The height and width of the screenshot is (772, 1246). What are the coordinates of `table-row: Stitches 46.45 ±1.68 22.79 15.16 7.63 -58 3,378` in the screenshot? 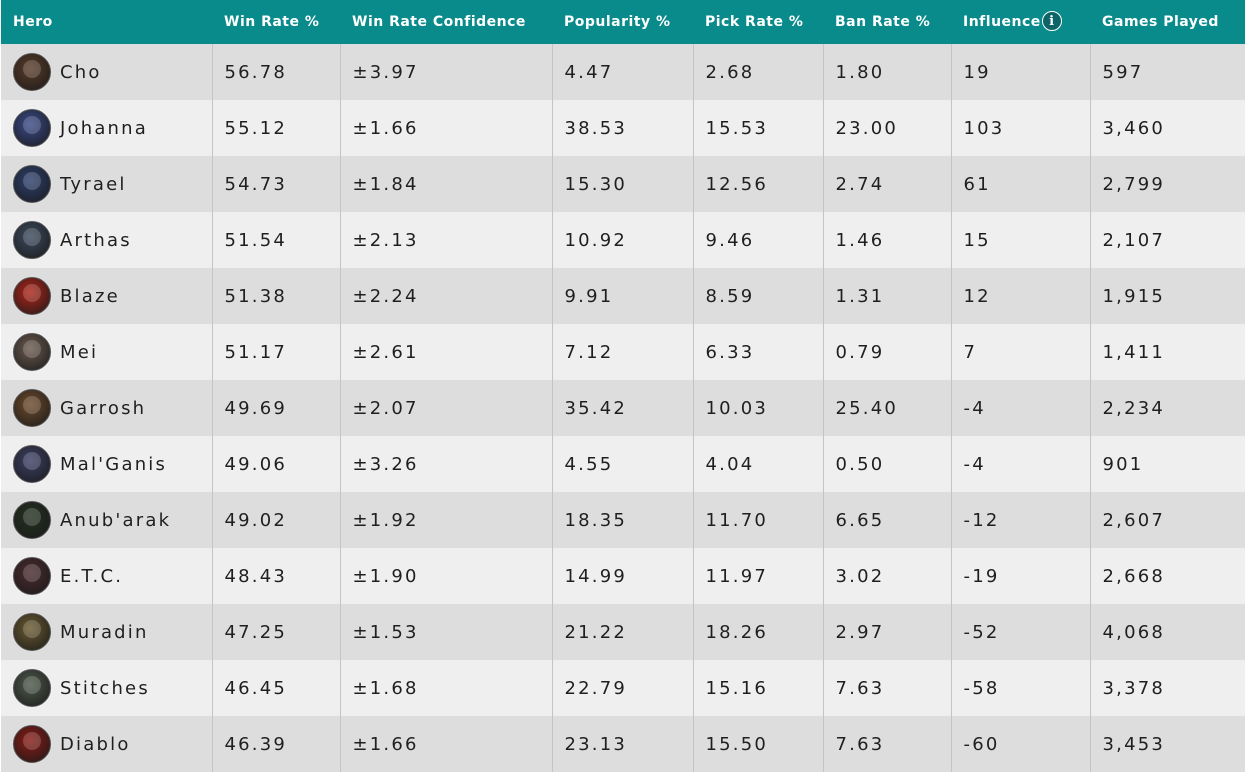 It's located at (623, 688).